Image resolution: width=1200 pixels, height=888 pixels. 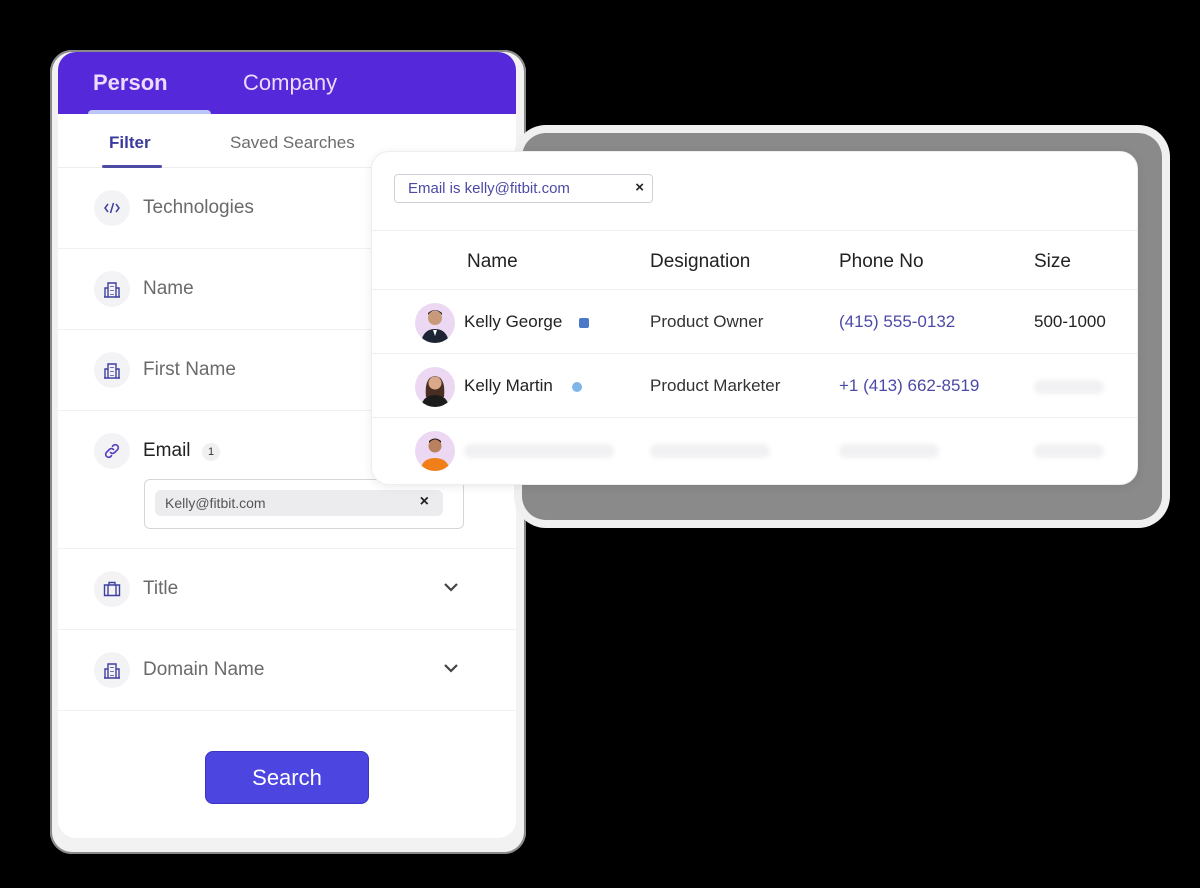 What do you see at coordinates (292, 143) in the screenshot?
I see `tab-saved-searches: Saved Searches` at bounding box center [292, 143].